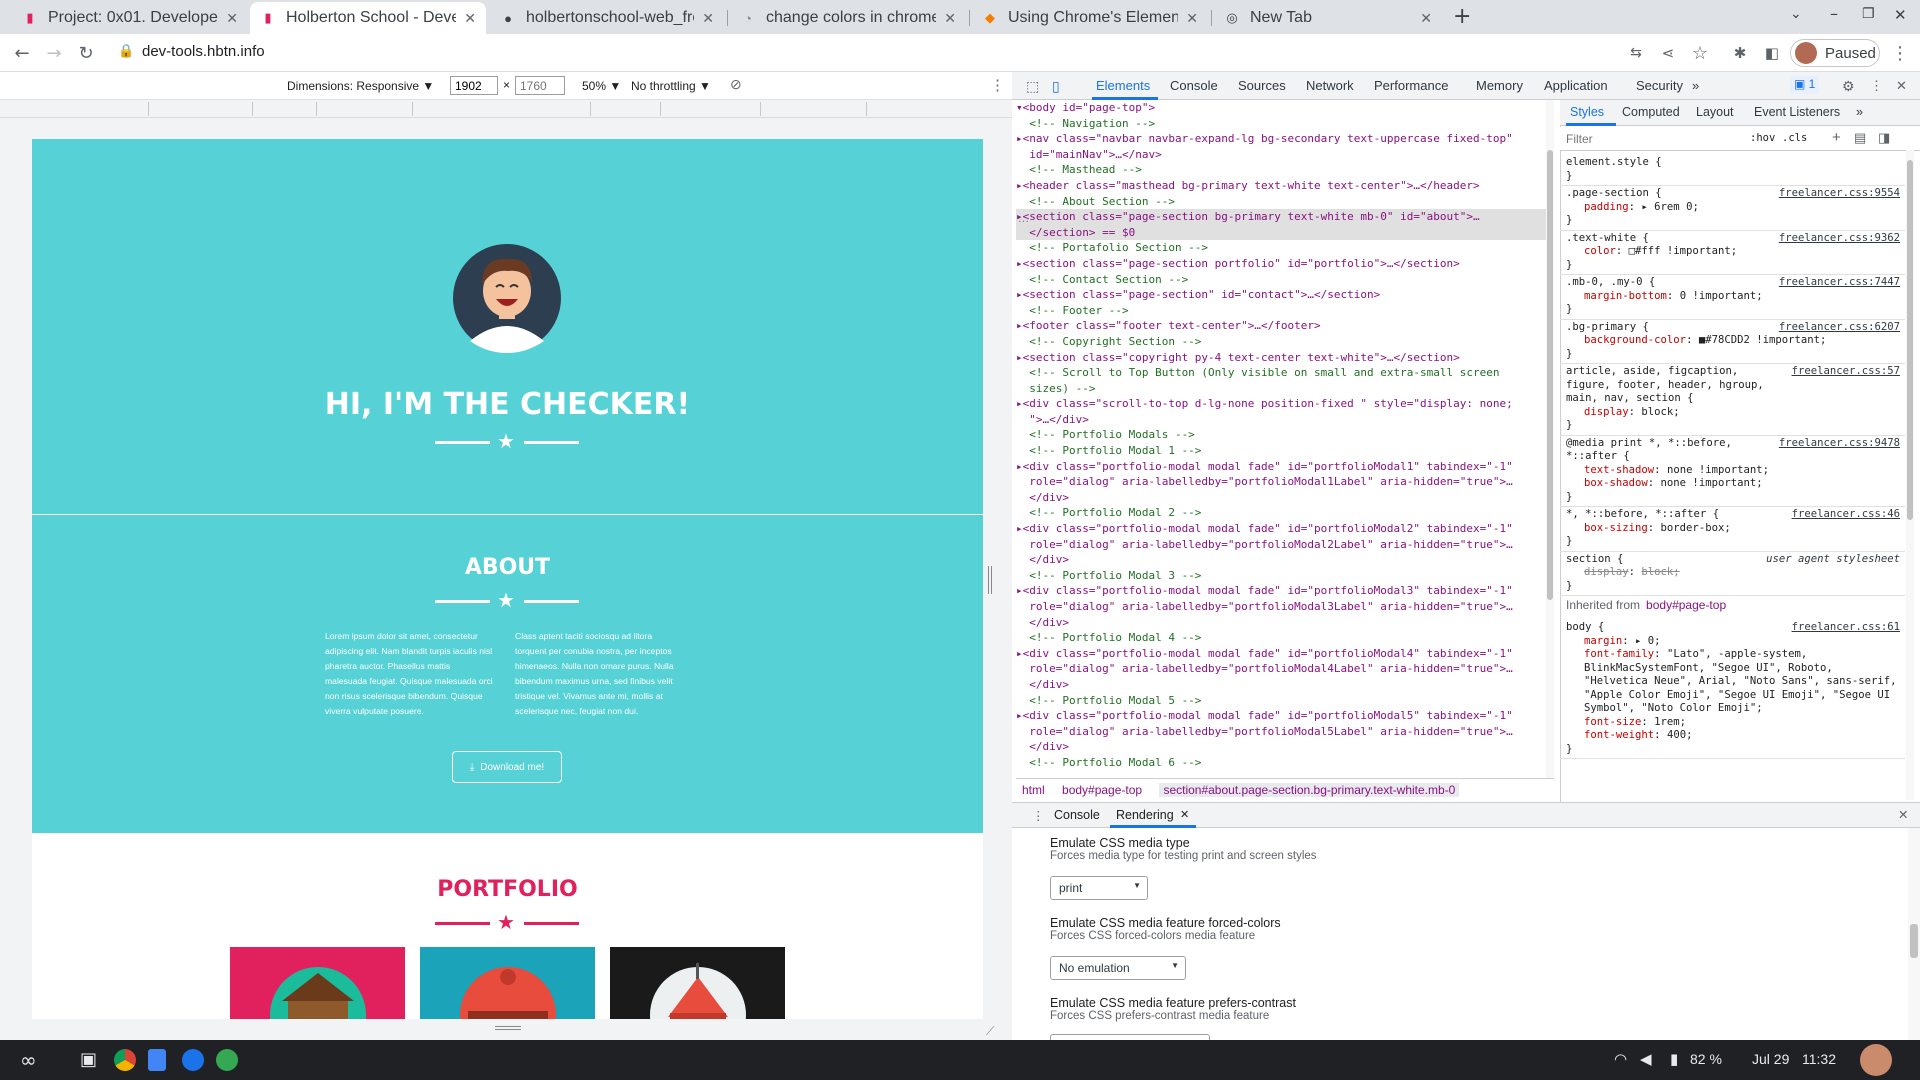  What do you see at coordinates (1715, 112) in the screenshot?
I see `tab-layout: Layout` at bounding box center [1715, 112].